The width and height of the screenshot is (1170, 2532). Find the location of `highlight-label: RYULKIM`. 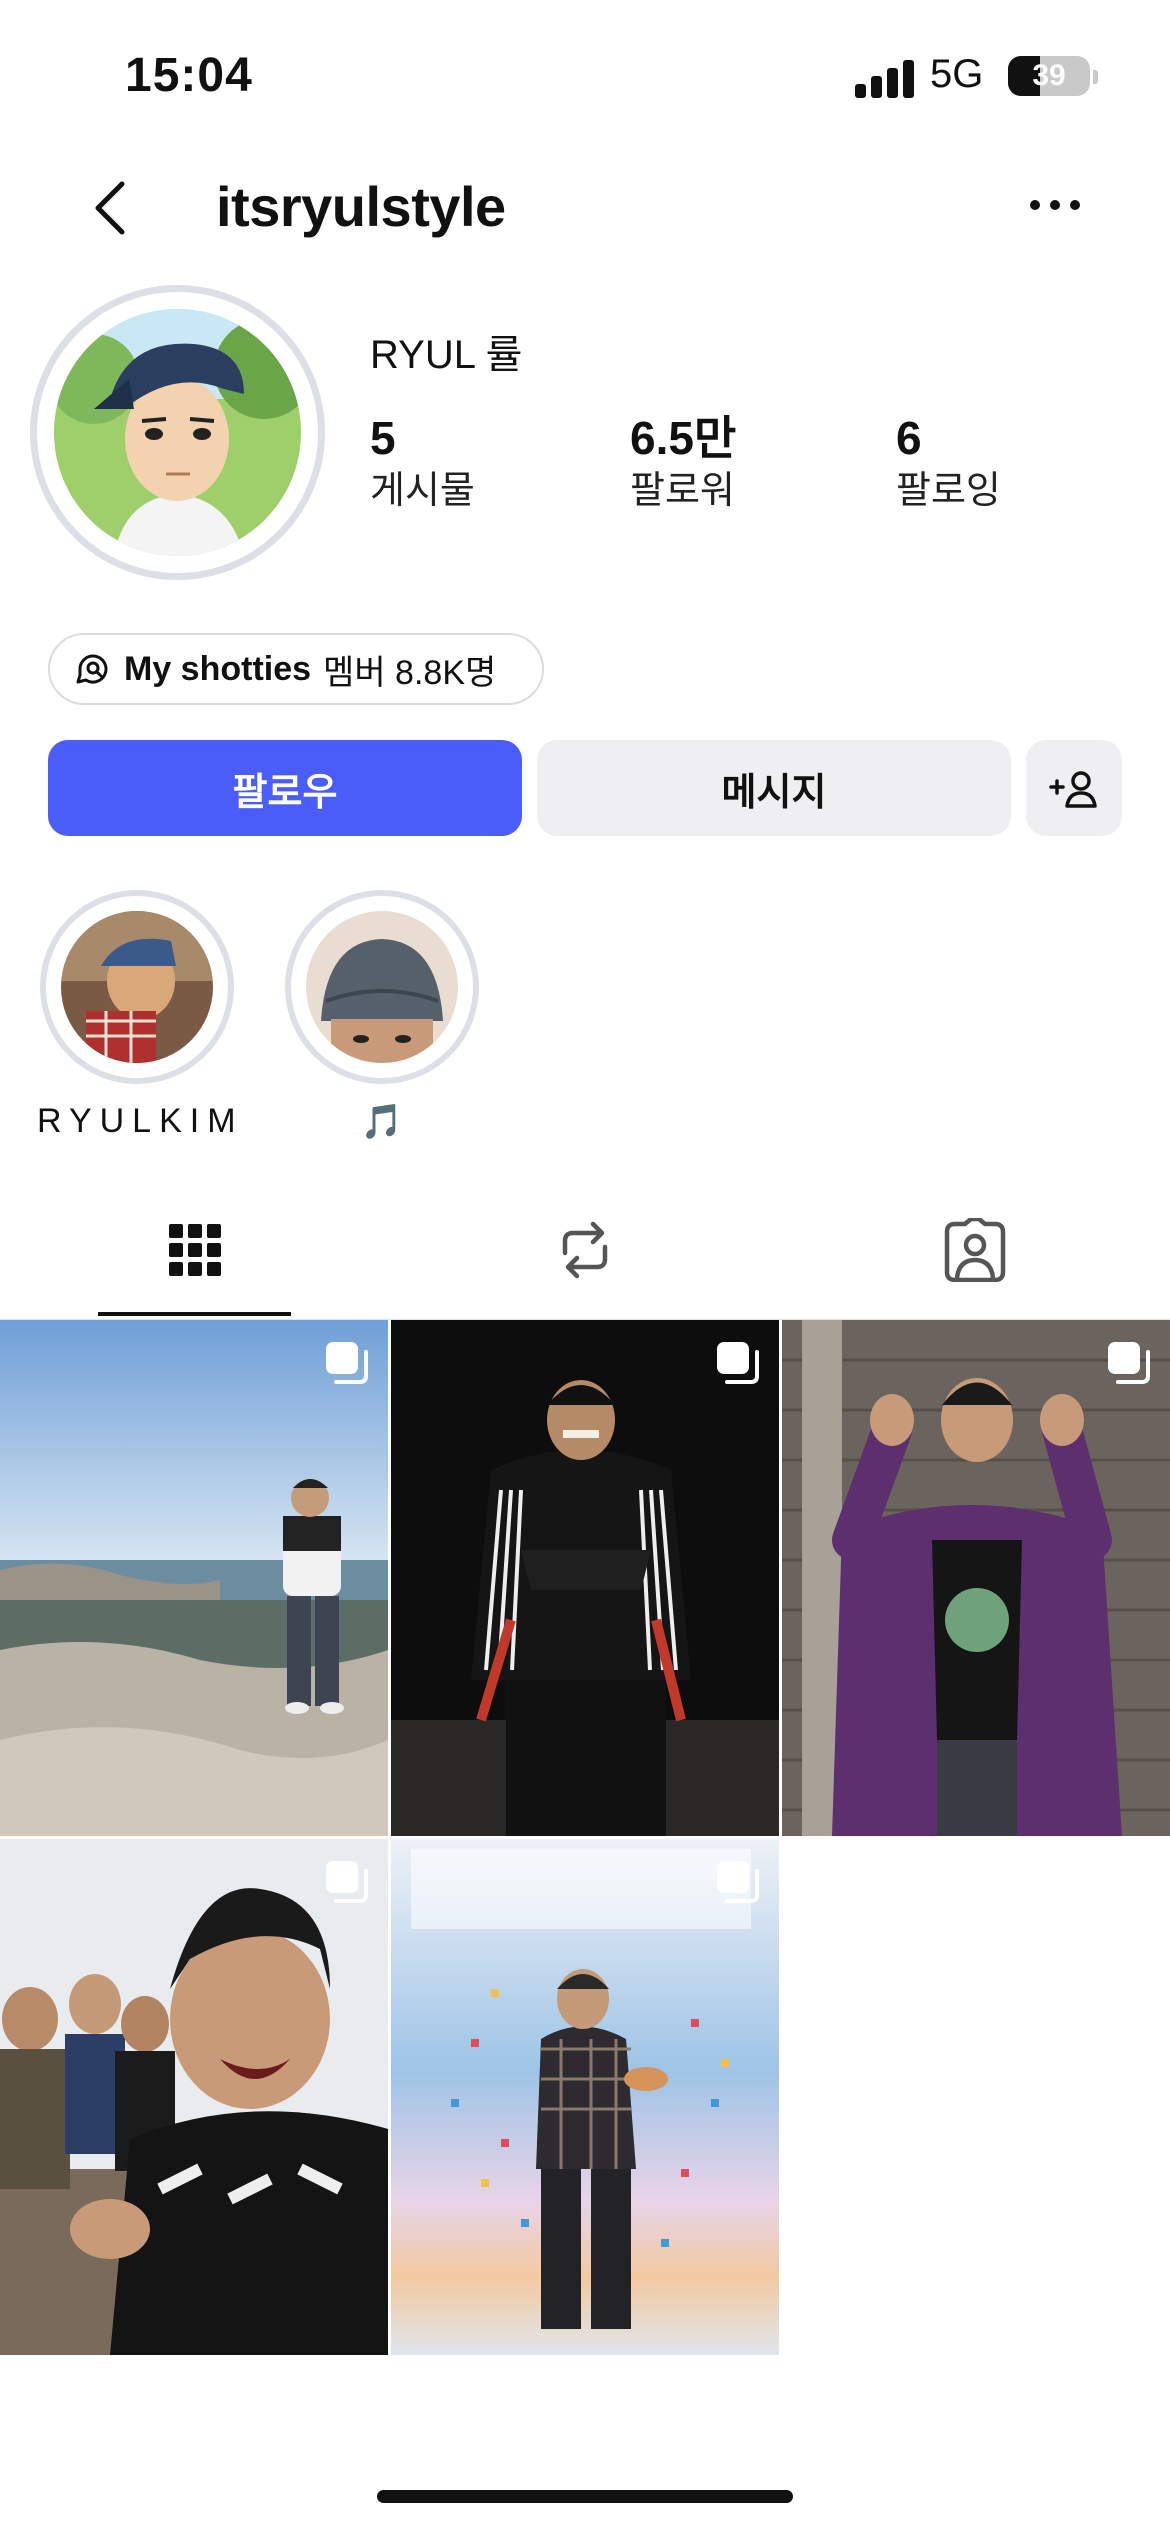

highlight-label: RYULKIM is located at coordinates (140, 1121).